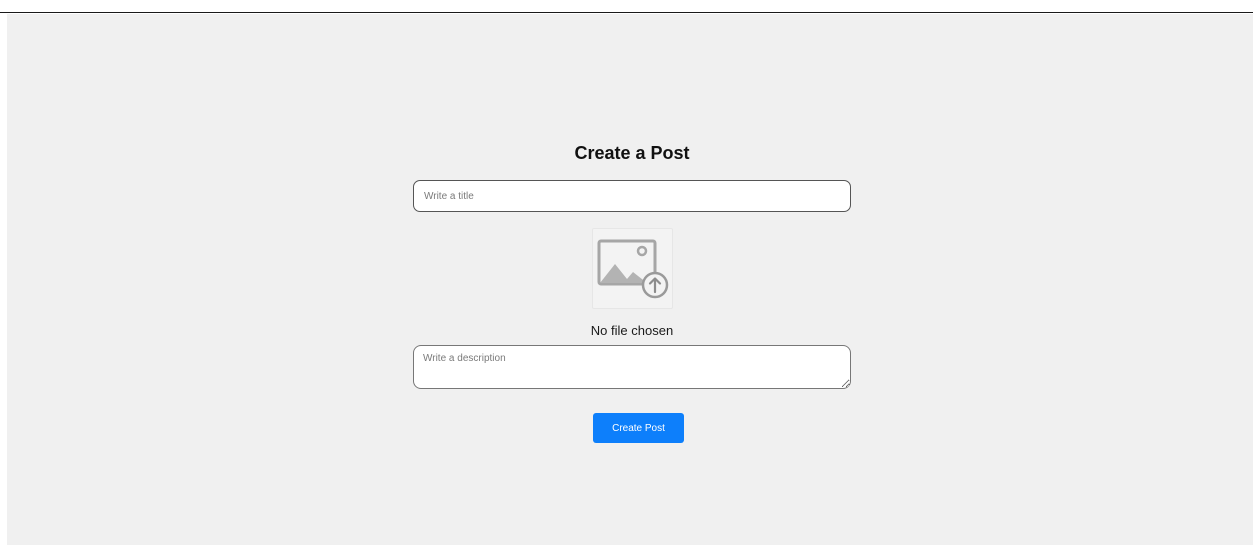  I want to click on image-upload-button, so click(632, 268).